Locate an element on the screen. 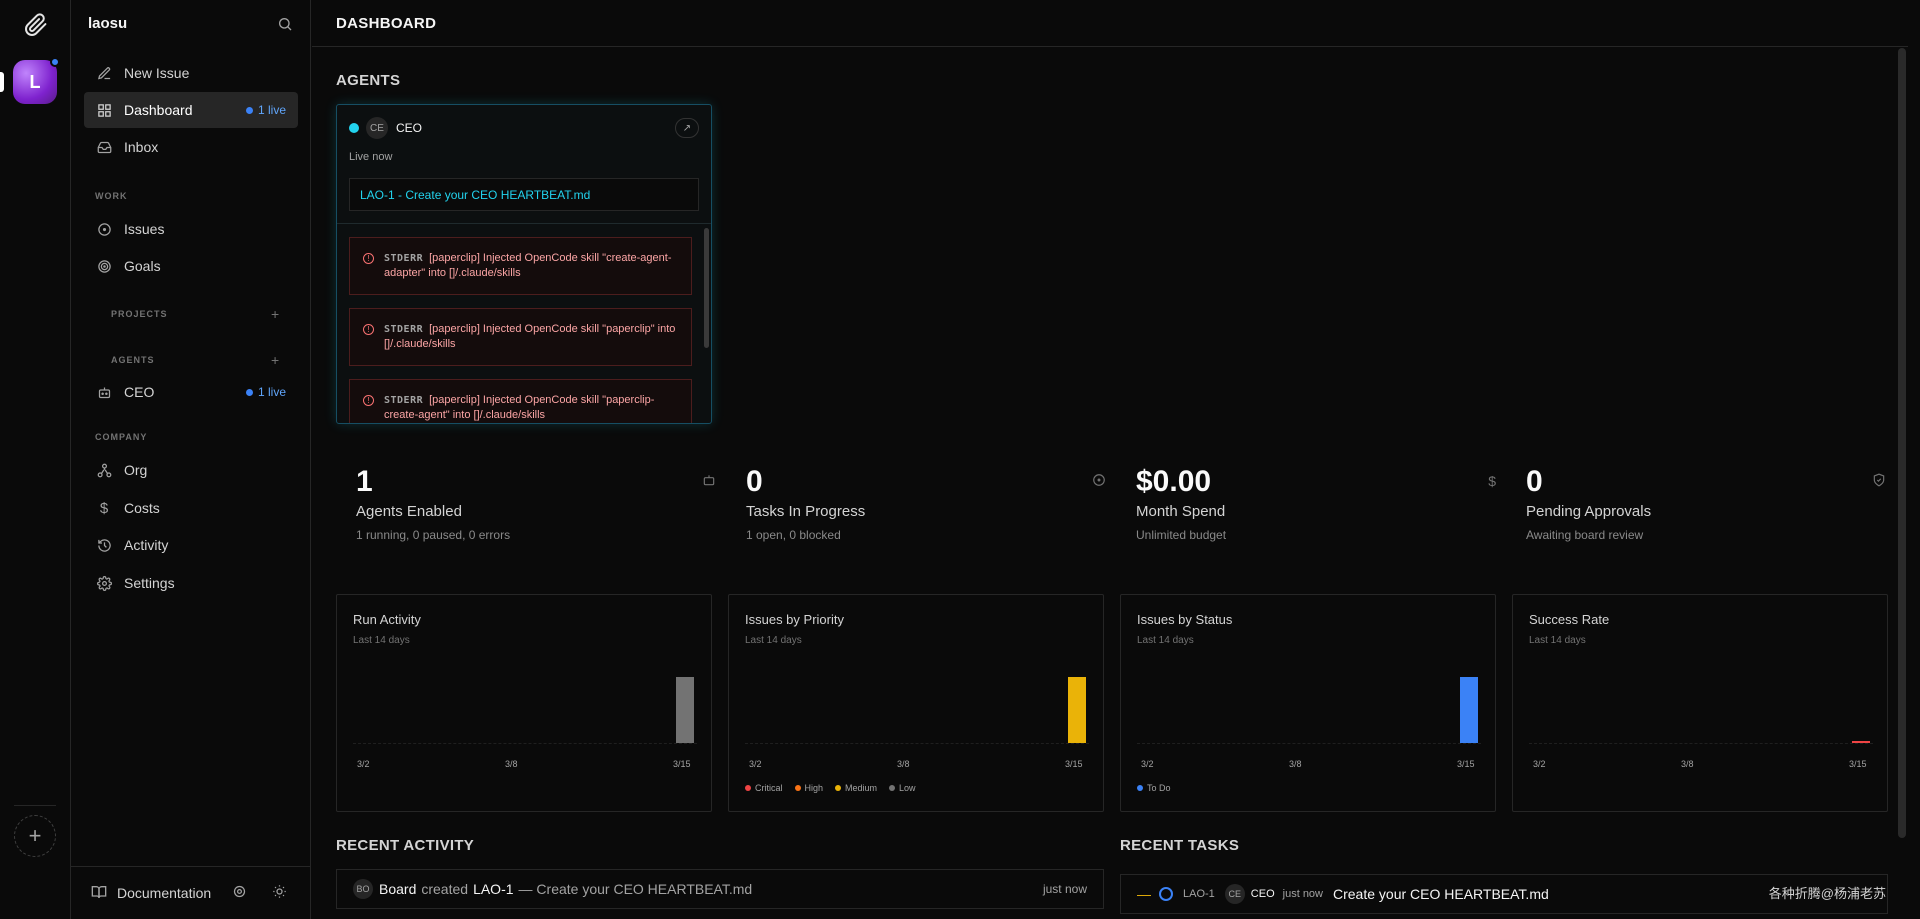 This screenshot has height=919, width=1920. org-live-dot is located at coordinates (55, 62).